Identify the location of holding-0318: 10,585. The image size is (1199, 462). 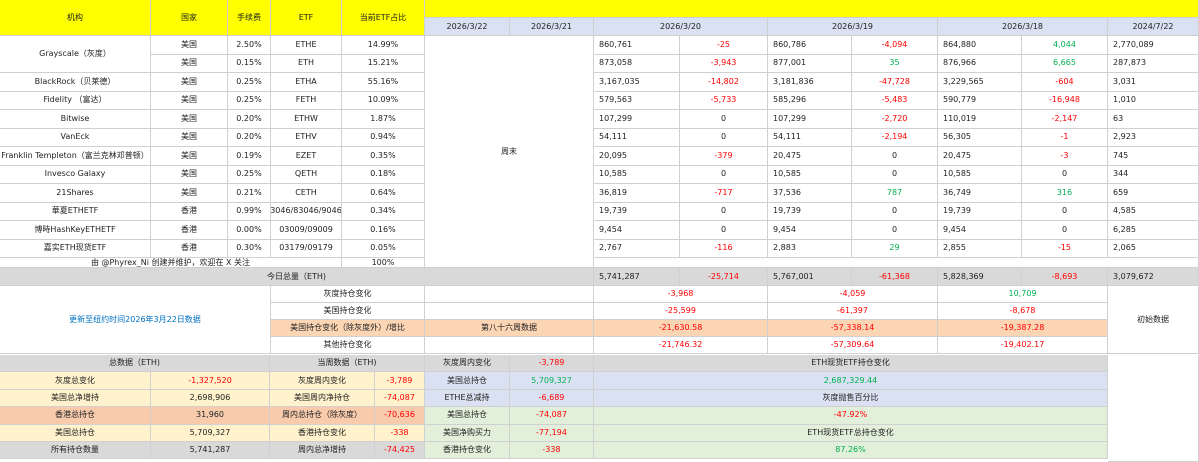
(980, 174).